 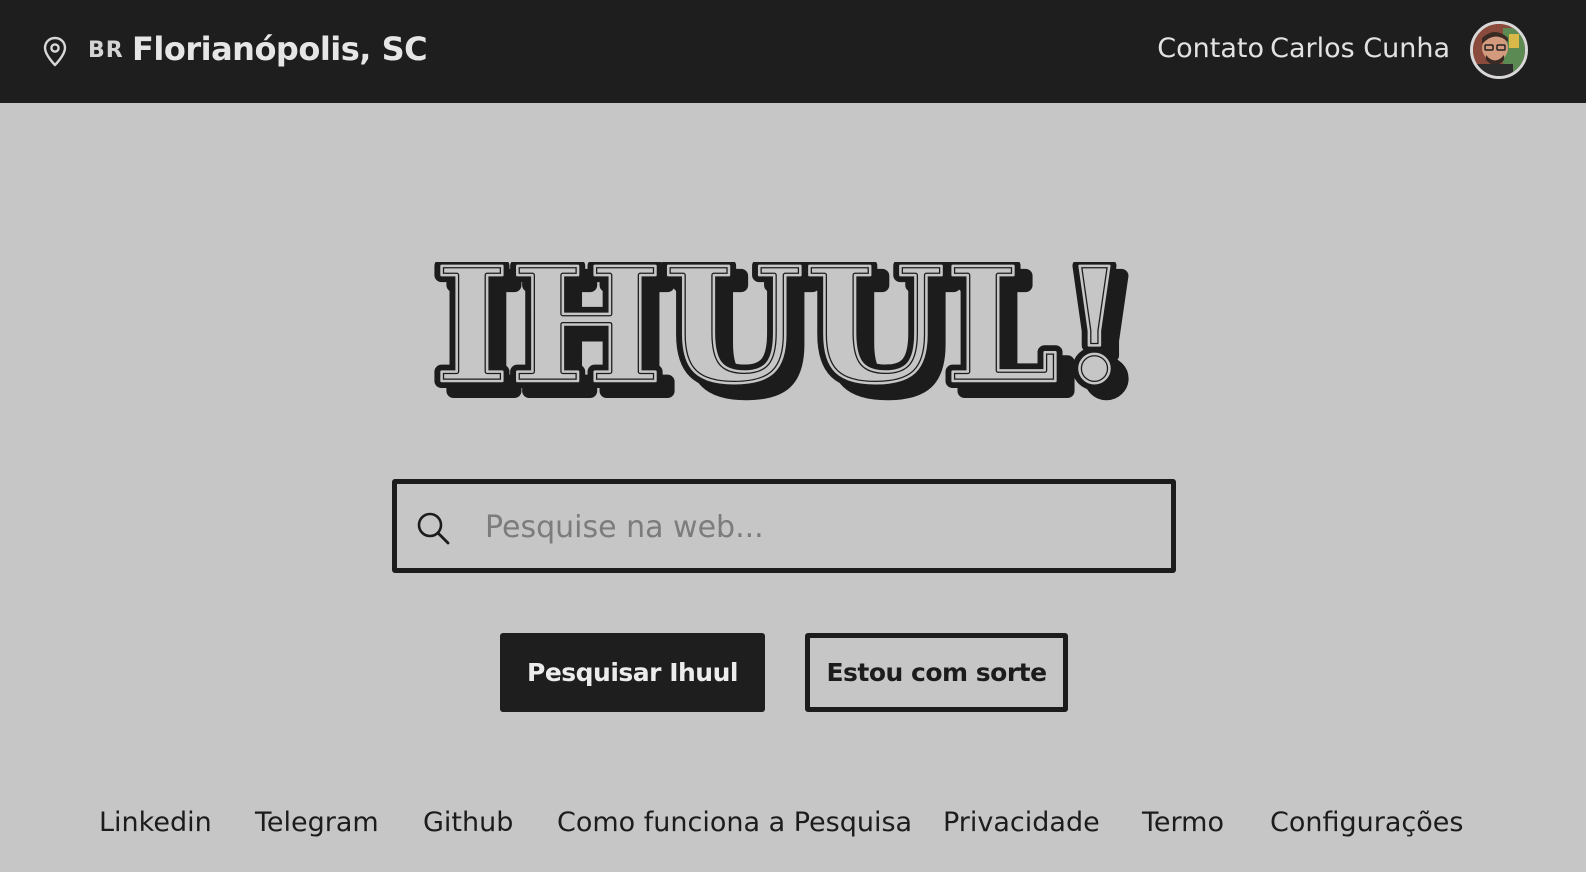 I want to click on user-name-link: Carlos Cunha, so click(x=1360, y=48).